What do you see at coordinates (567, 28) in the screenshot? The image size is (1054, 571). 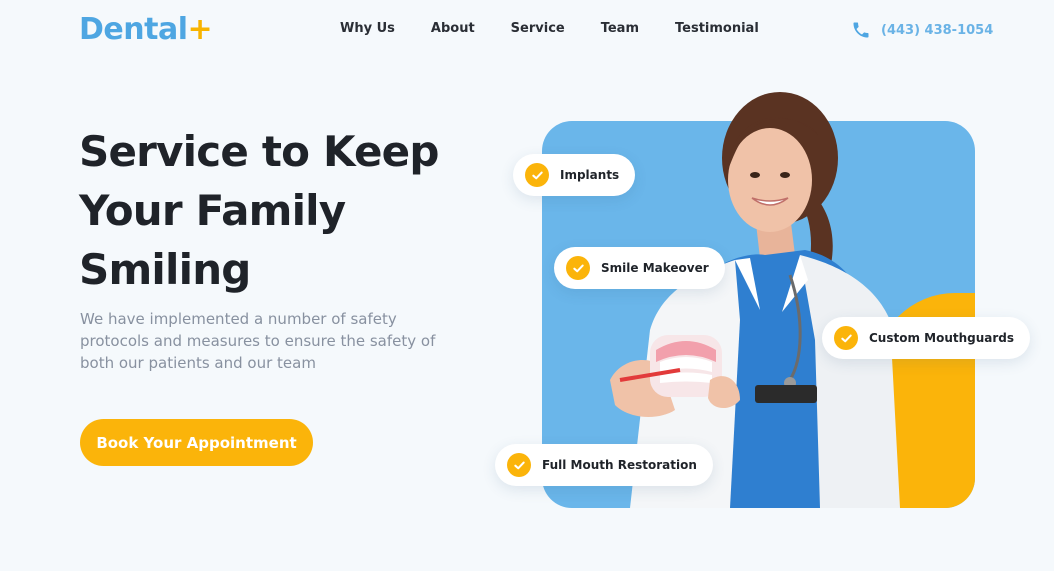 I see `main-nav: Why Us About Service Team Testimonial` at bounding box center [567, 28].